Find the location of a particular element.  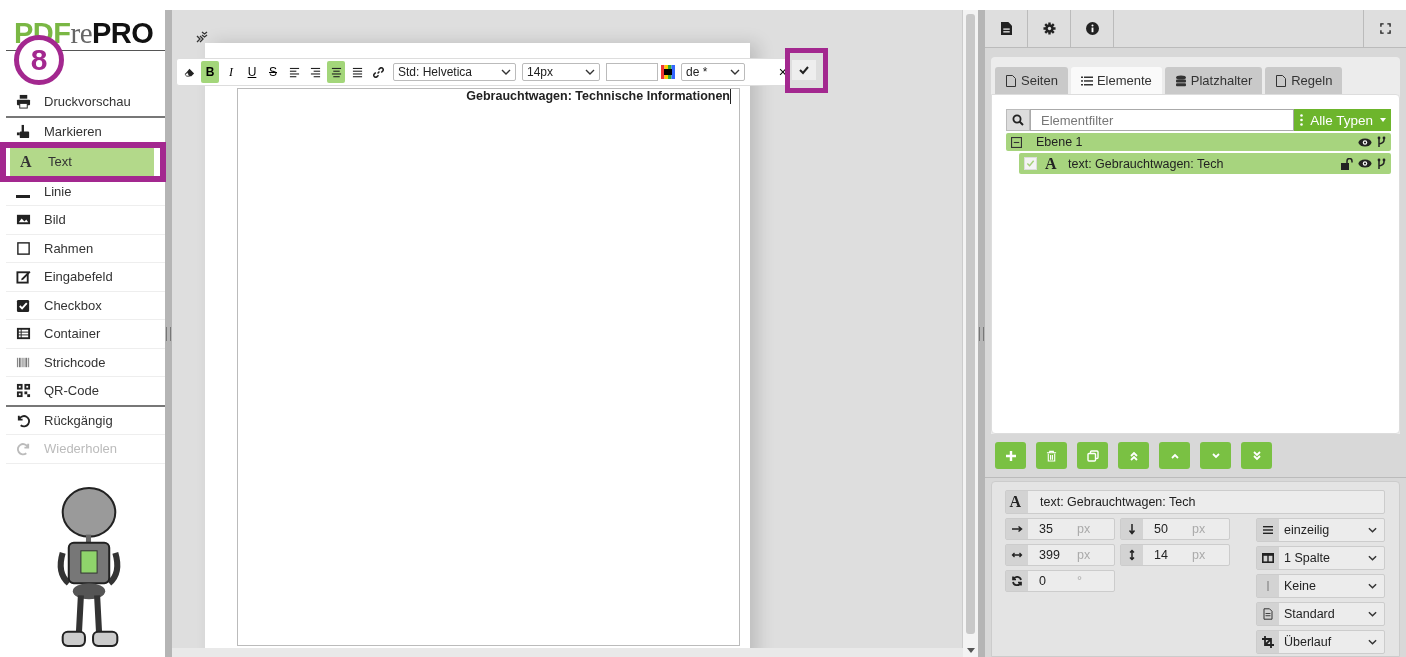

hand-icon is located at coordinates (23, 131).